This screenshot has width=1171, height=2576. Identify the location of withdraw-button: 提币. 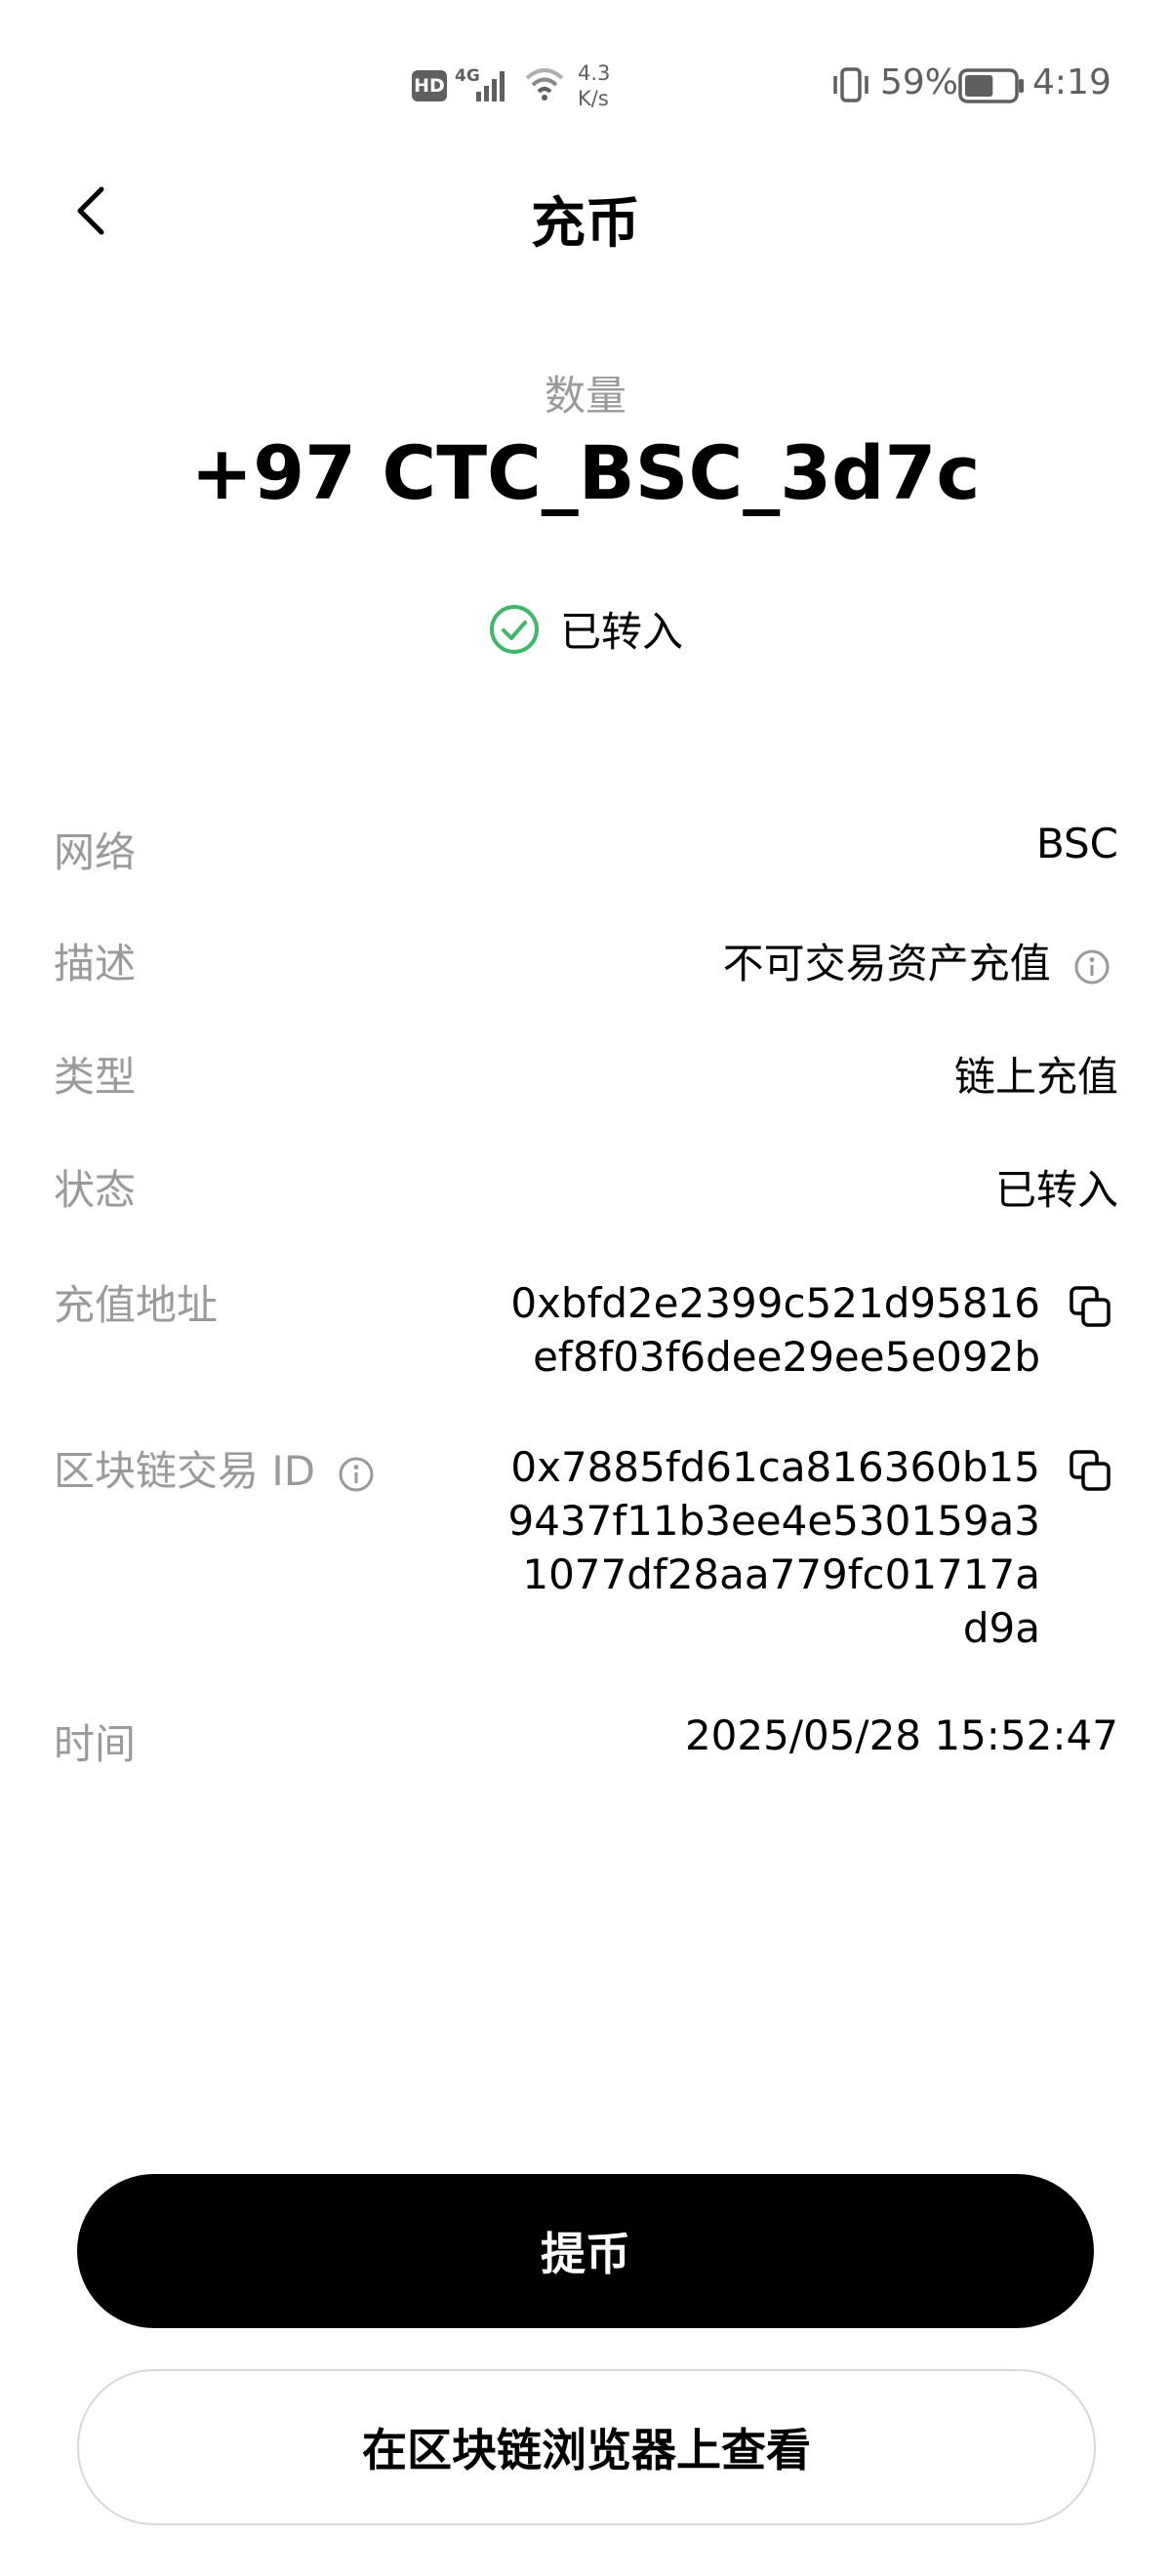
(585, 2251).